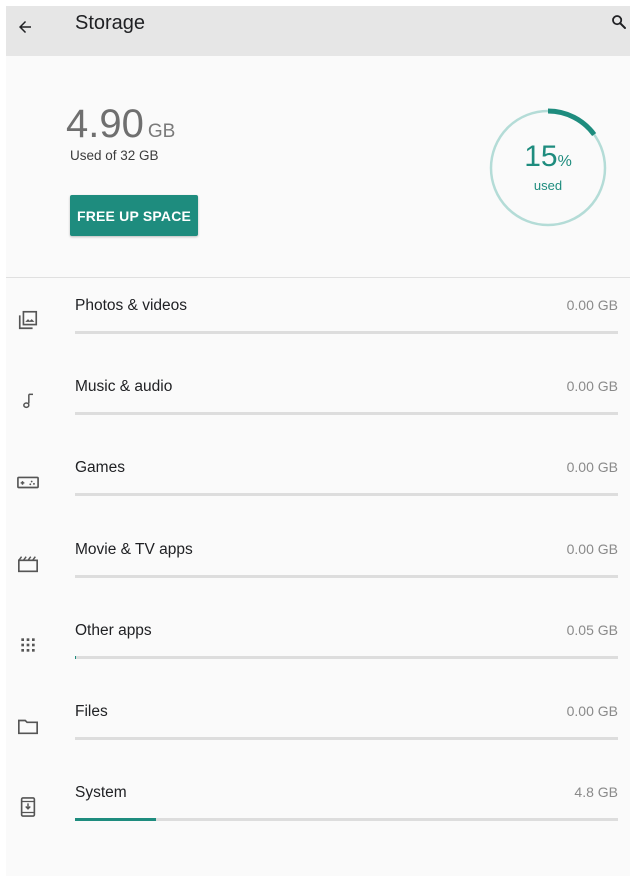 This screenshot has height=876, width=630. I want to click on movie-icon, so click(28, 564).